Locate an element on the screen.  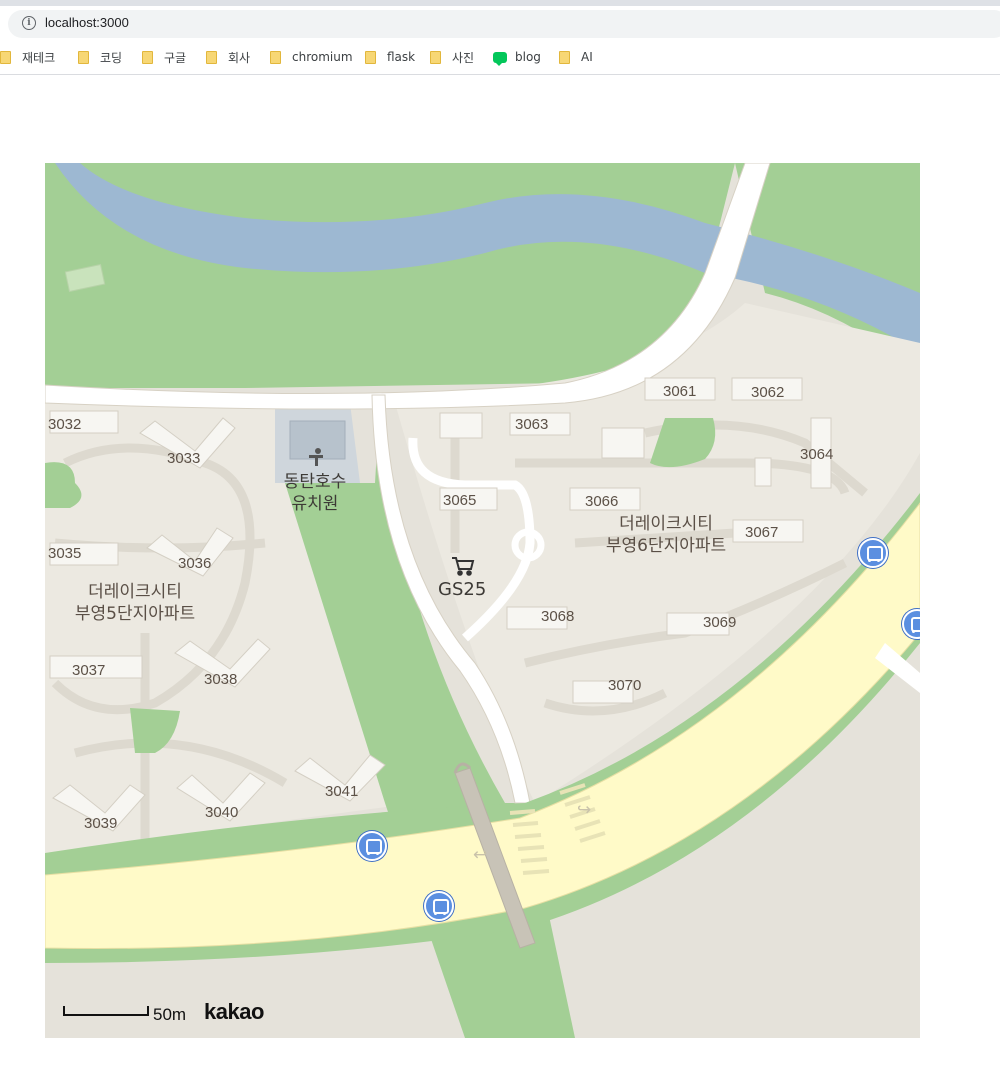
bookmark-코딩: 코딩 is located at coordinates (100, 57).